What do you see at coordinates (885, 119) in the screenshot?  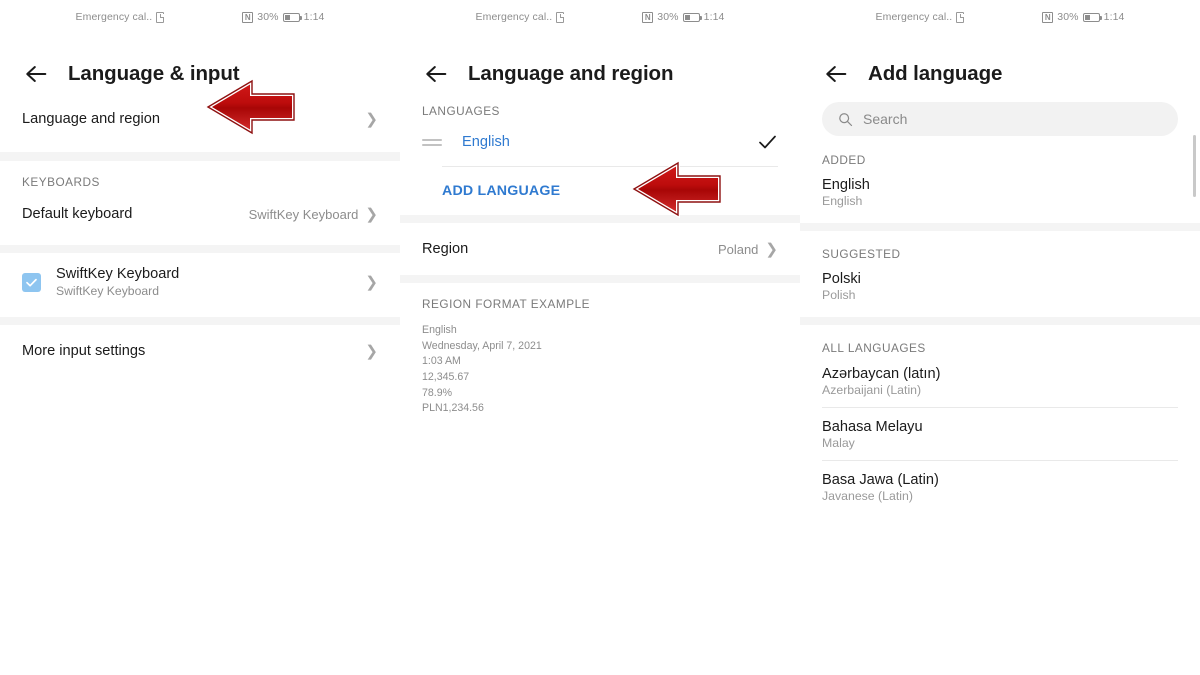 I see `search-input: Search` at bounding box center [885, 119].